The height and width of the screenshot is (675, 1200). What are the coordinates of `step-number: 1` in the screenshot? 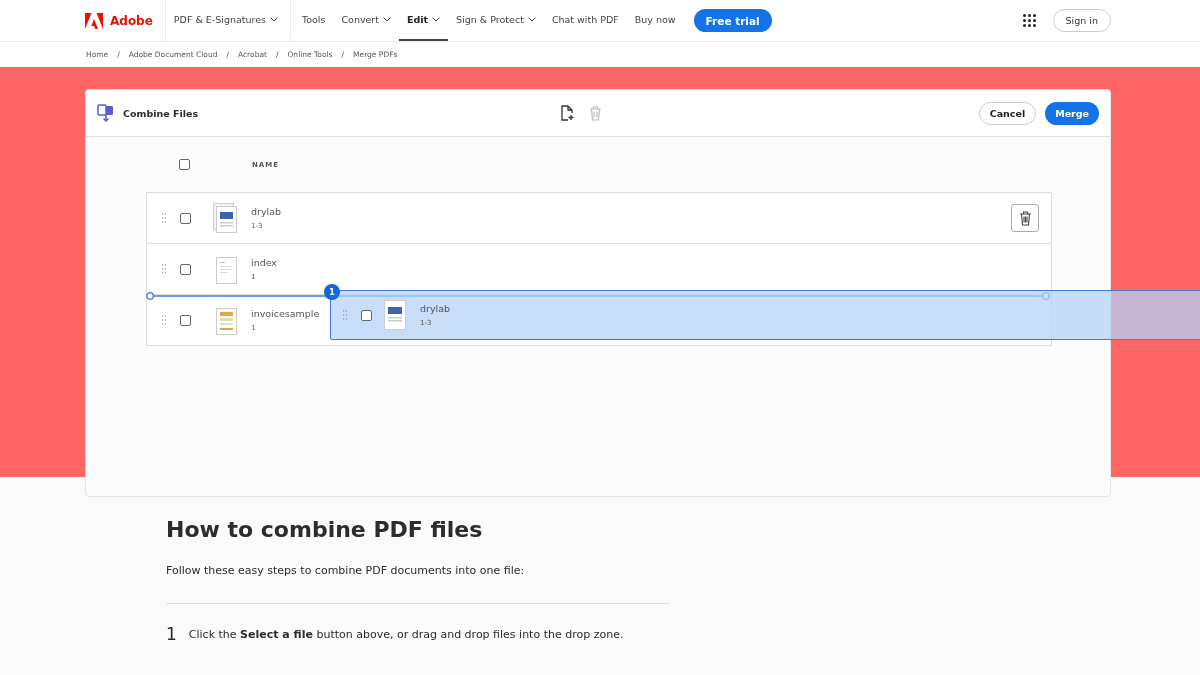 It's located at (171, 634).